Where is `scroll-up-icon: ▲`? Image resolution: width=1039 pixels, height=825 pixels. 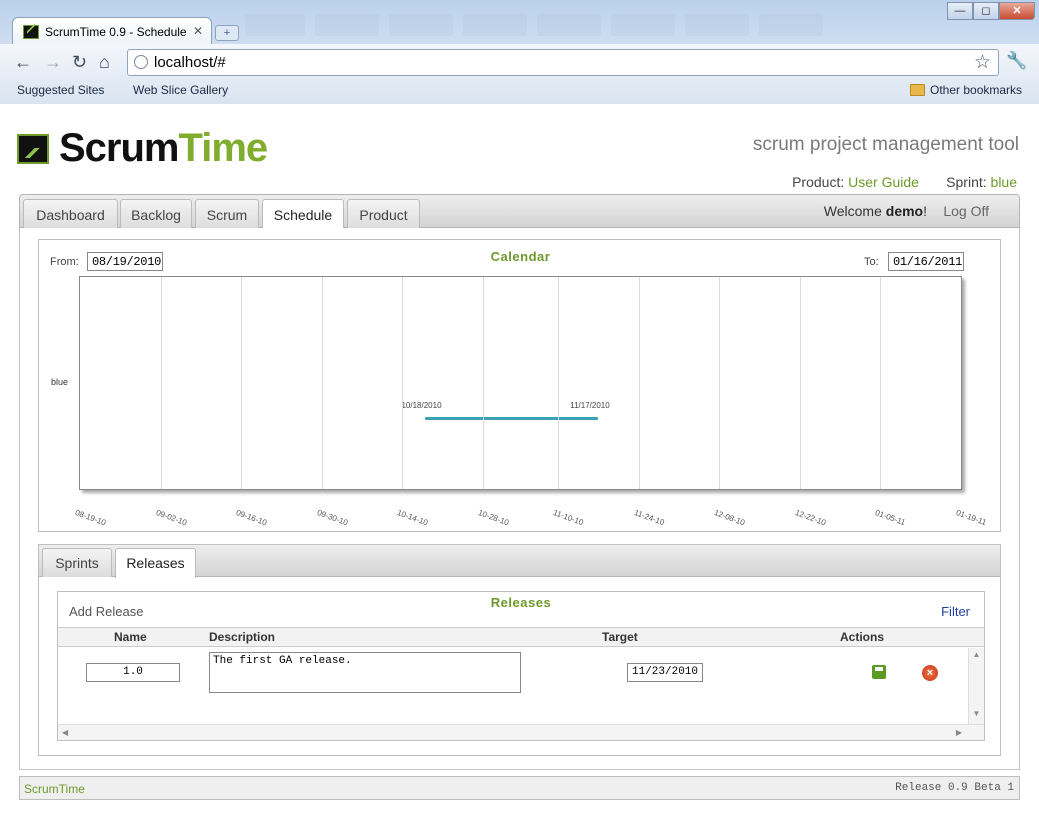
scroll-up-icon: ▲ is located at coordinates (976, 654).